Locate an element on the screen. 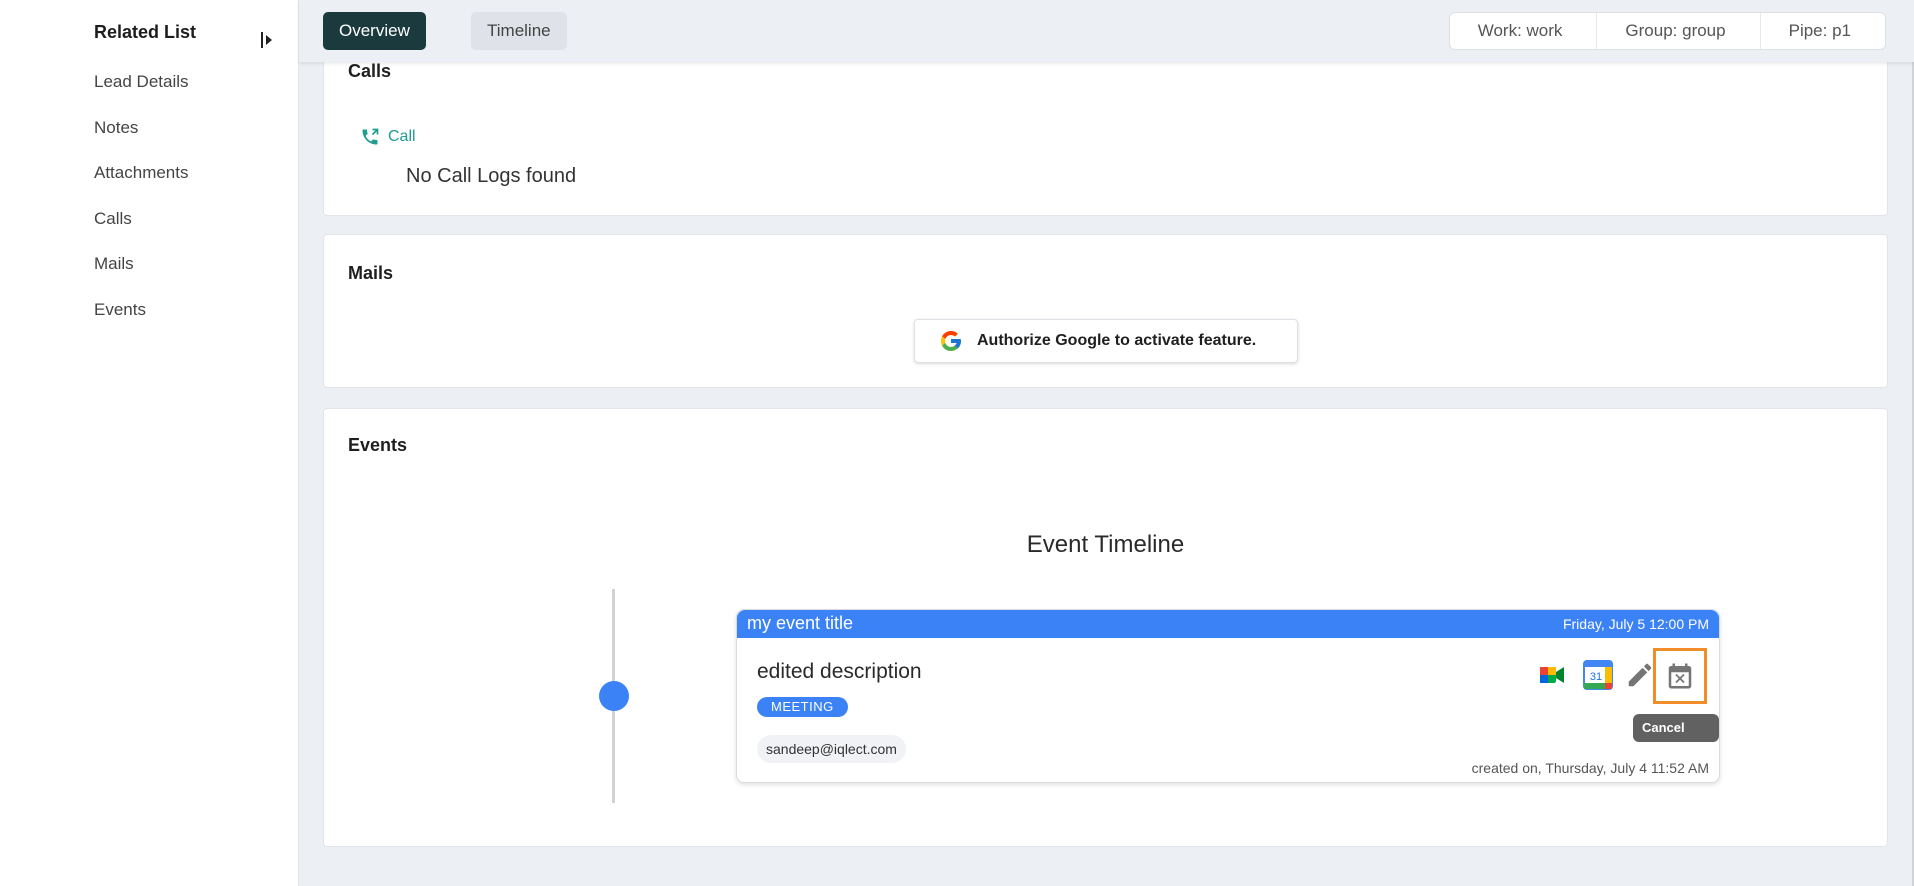 This screenshot has width=1914, height=886. cancel-event-button is located at coordinates (1680, 676).